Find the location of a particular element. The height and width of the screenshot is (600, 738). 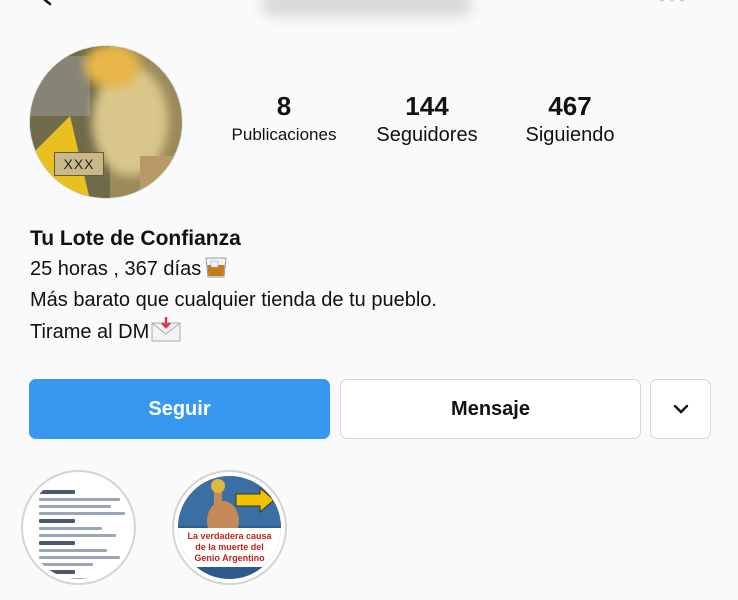

top-bar is located at coordinates (369, 15).